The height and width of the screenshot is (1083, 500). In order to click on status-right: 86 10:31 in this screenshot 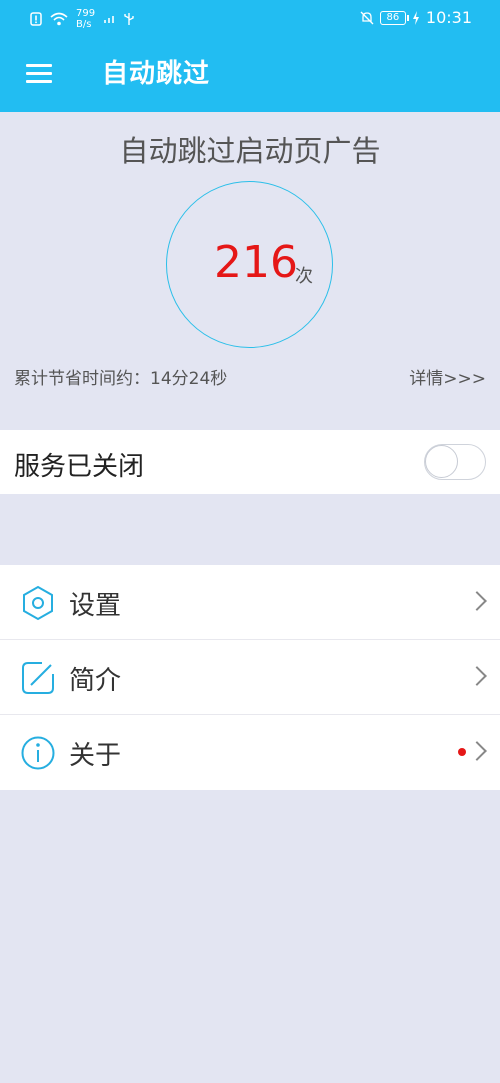, I will do `click(416, 17)`.